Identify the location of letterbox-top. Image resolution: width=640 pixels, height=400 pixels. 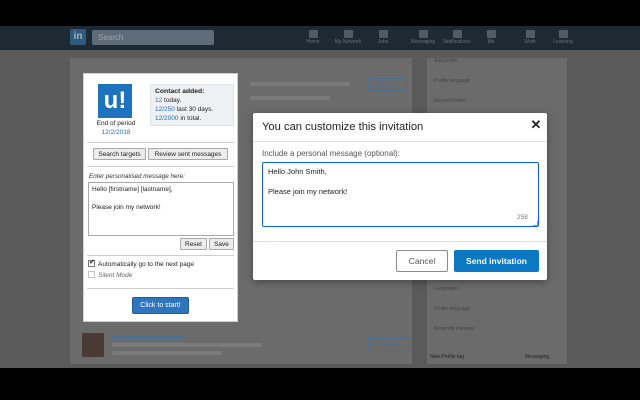
(320, 13).